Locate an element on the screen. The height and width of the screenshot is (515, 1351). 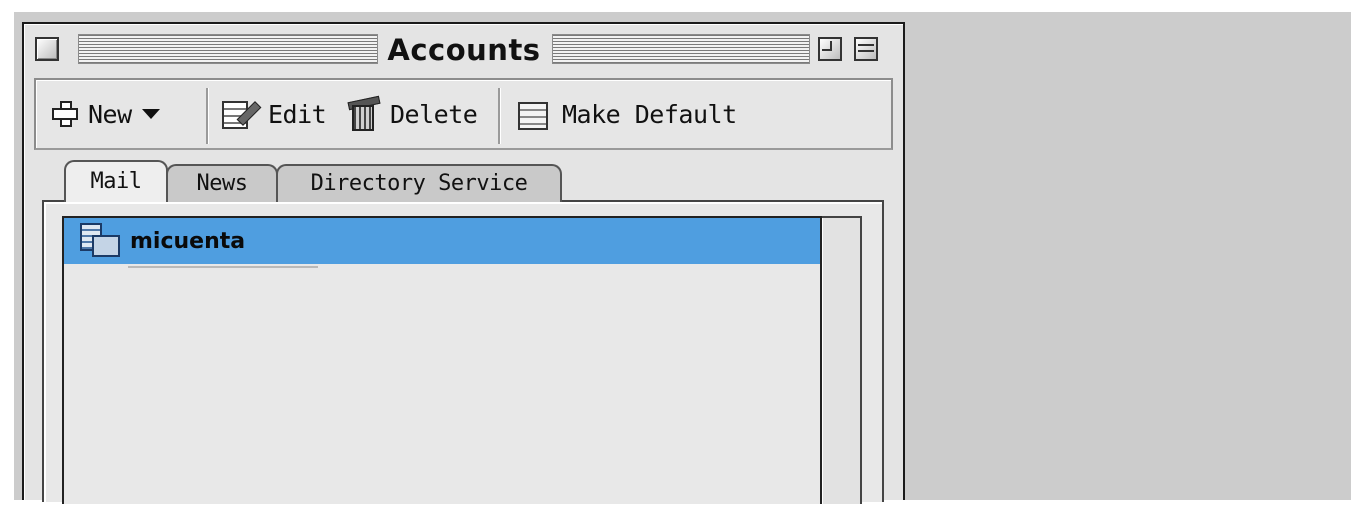
make-default-icon is located at coordinates (534, 114).